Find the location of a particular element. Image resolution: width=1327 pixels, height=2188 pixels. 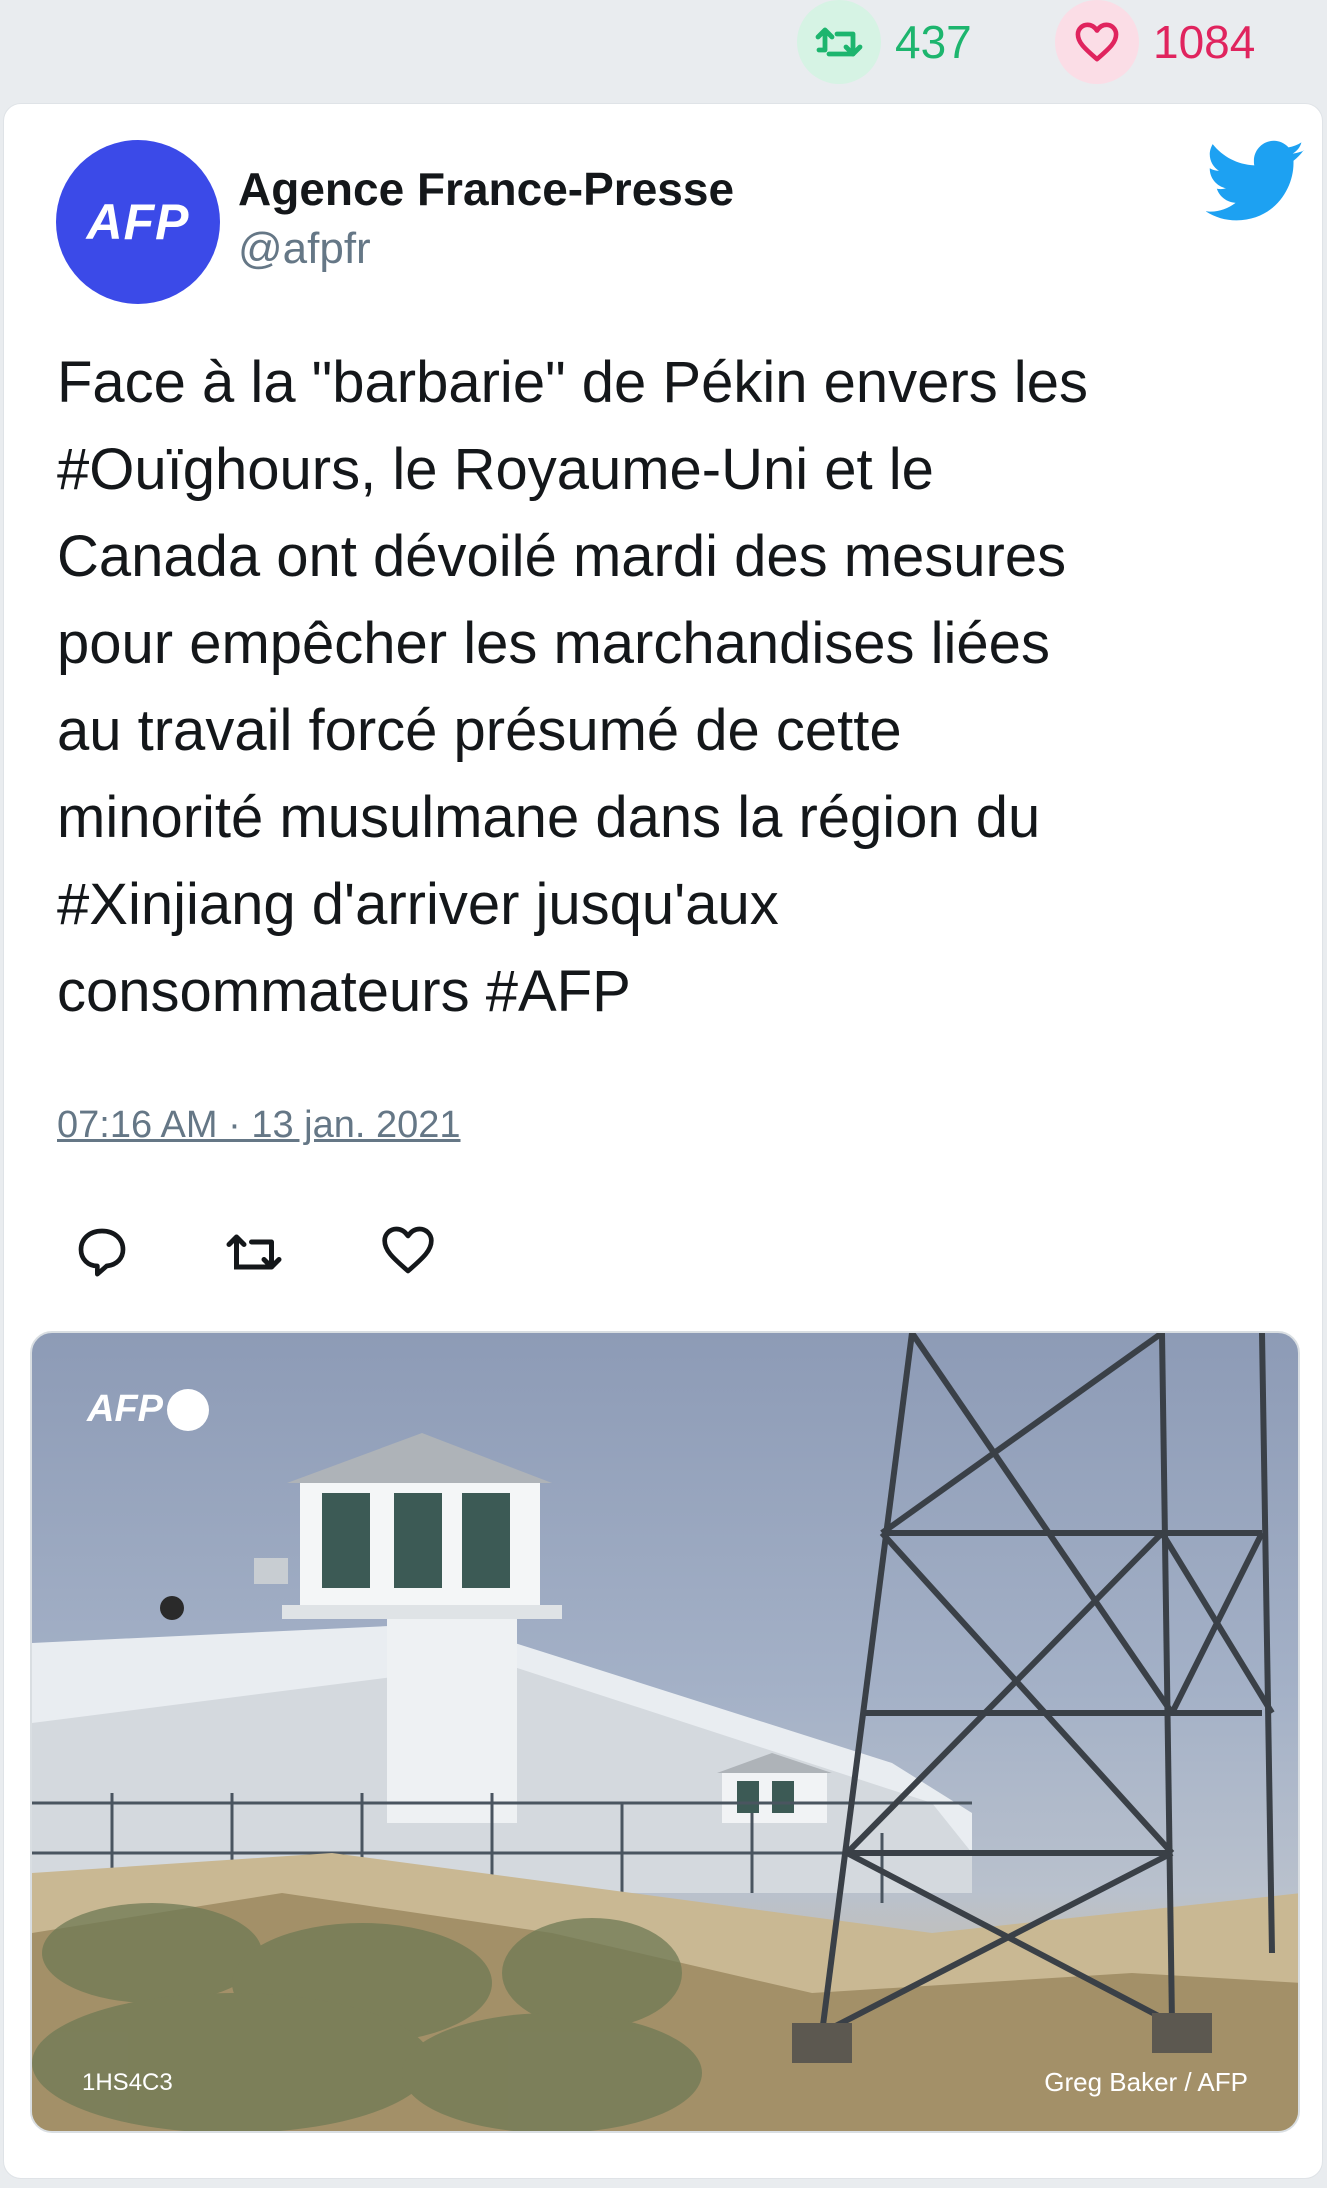

afp-watermark: AFP is located at coordinates (148, 1409).